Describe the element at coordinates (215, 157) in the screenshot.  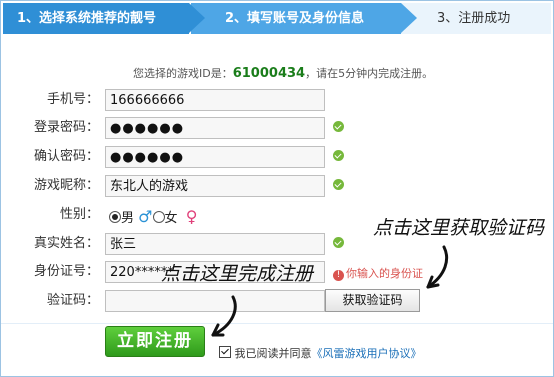
I see `confirm-password-input: ●●●●●●` at that location.